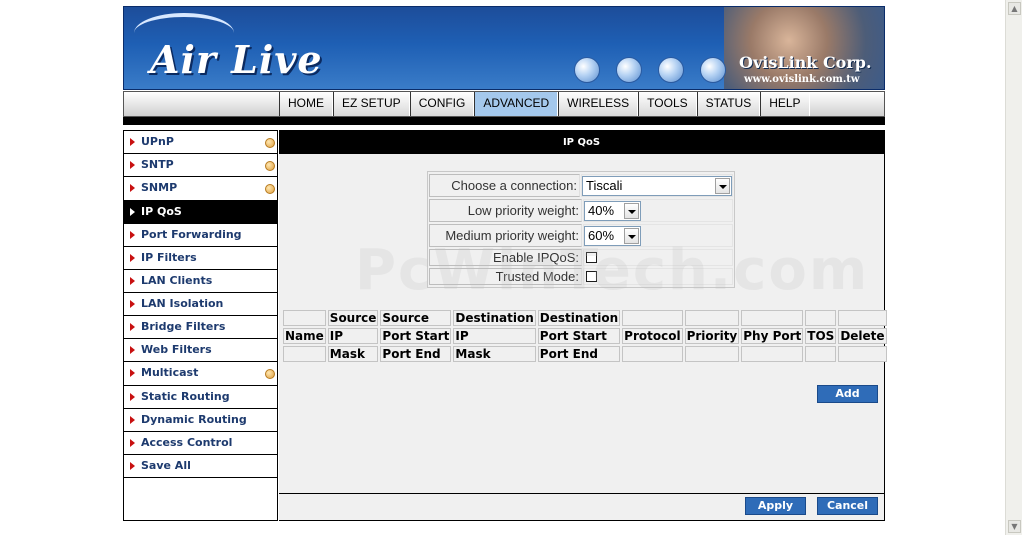  I want to click on sidebar-item-lan-clients: LAN Clients, so click(200, 281).